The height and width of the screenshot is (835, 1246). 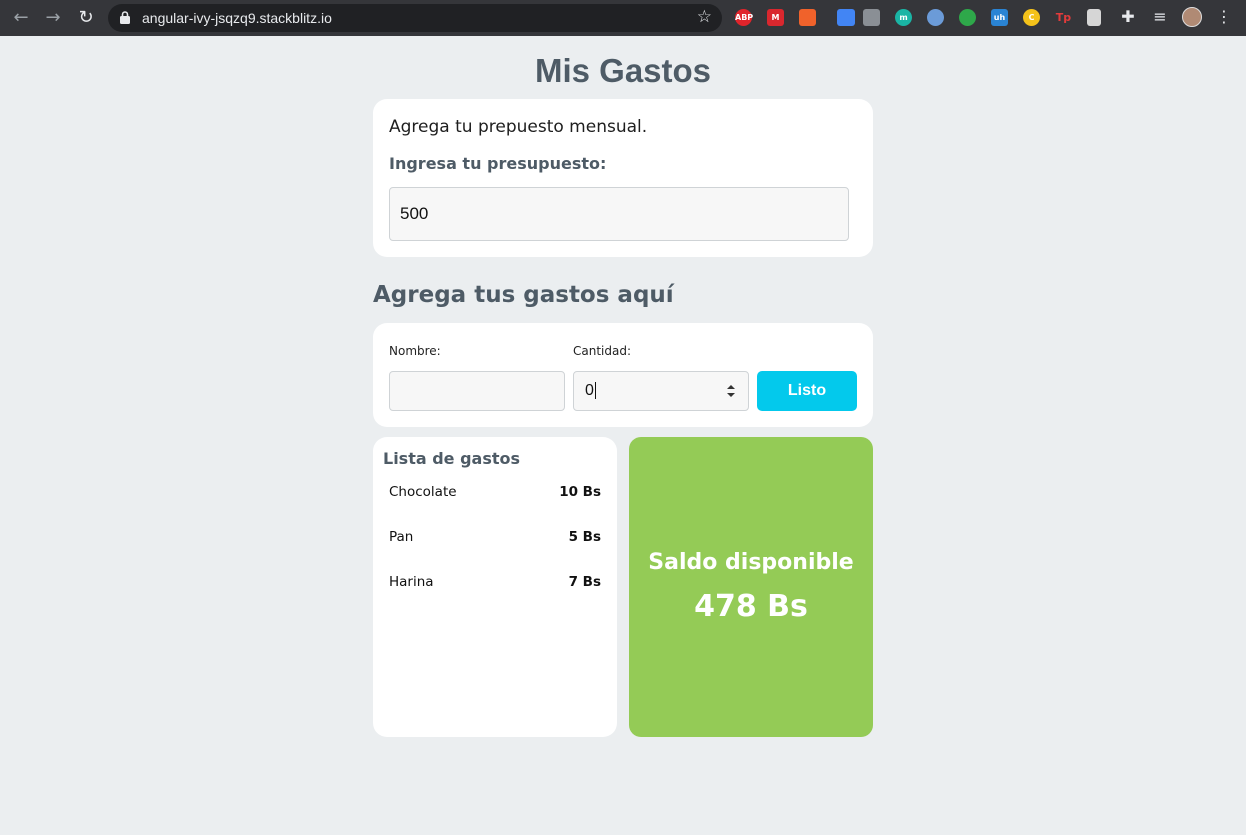 What do you see at coordinates (775, 17) in the screenshot?
I see `mega-extension-icon: M` at bounding box center [775, 17].